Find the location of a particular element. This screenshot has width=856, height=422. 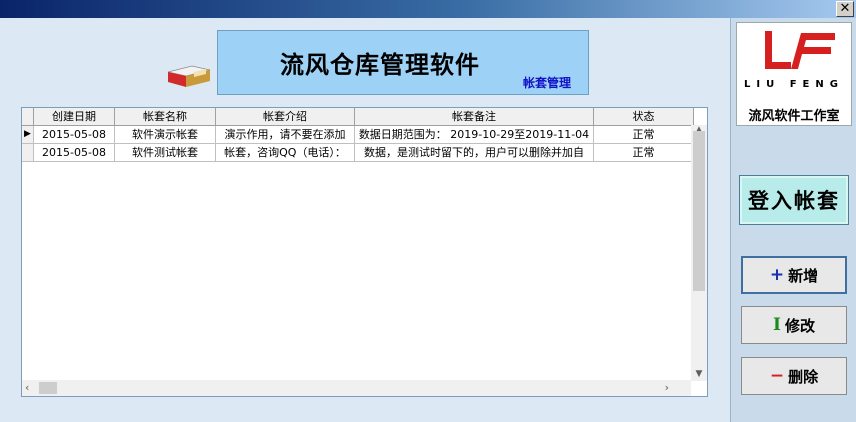

current-row-indicator: ▶ is located at coordinates (28, 135).